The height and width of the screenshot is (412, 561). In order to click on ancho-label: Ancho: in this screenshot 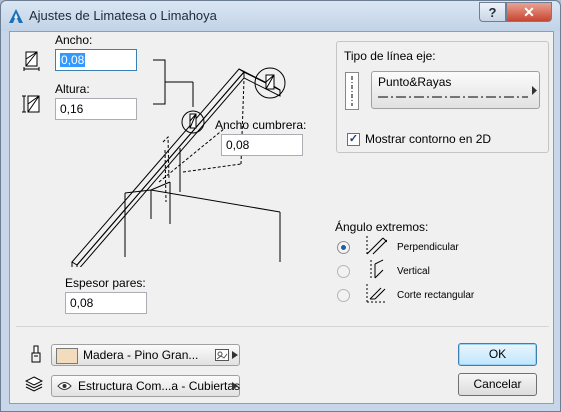, I will do `click(74, 40)`.